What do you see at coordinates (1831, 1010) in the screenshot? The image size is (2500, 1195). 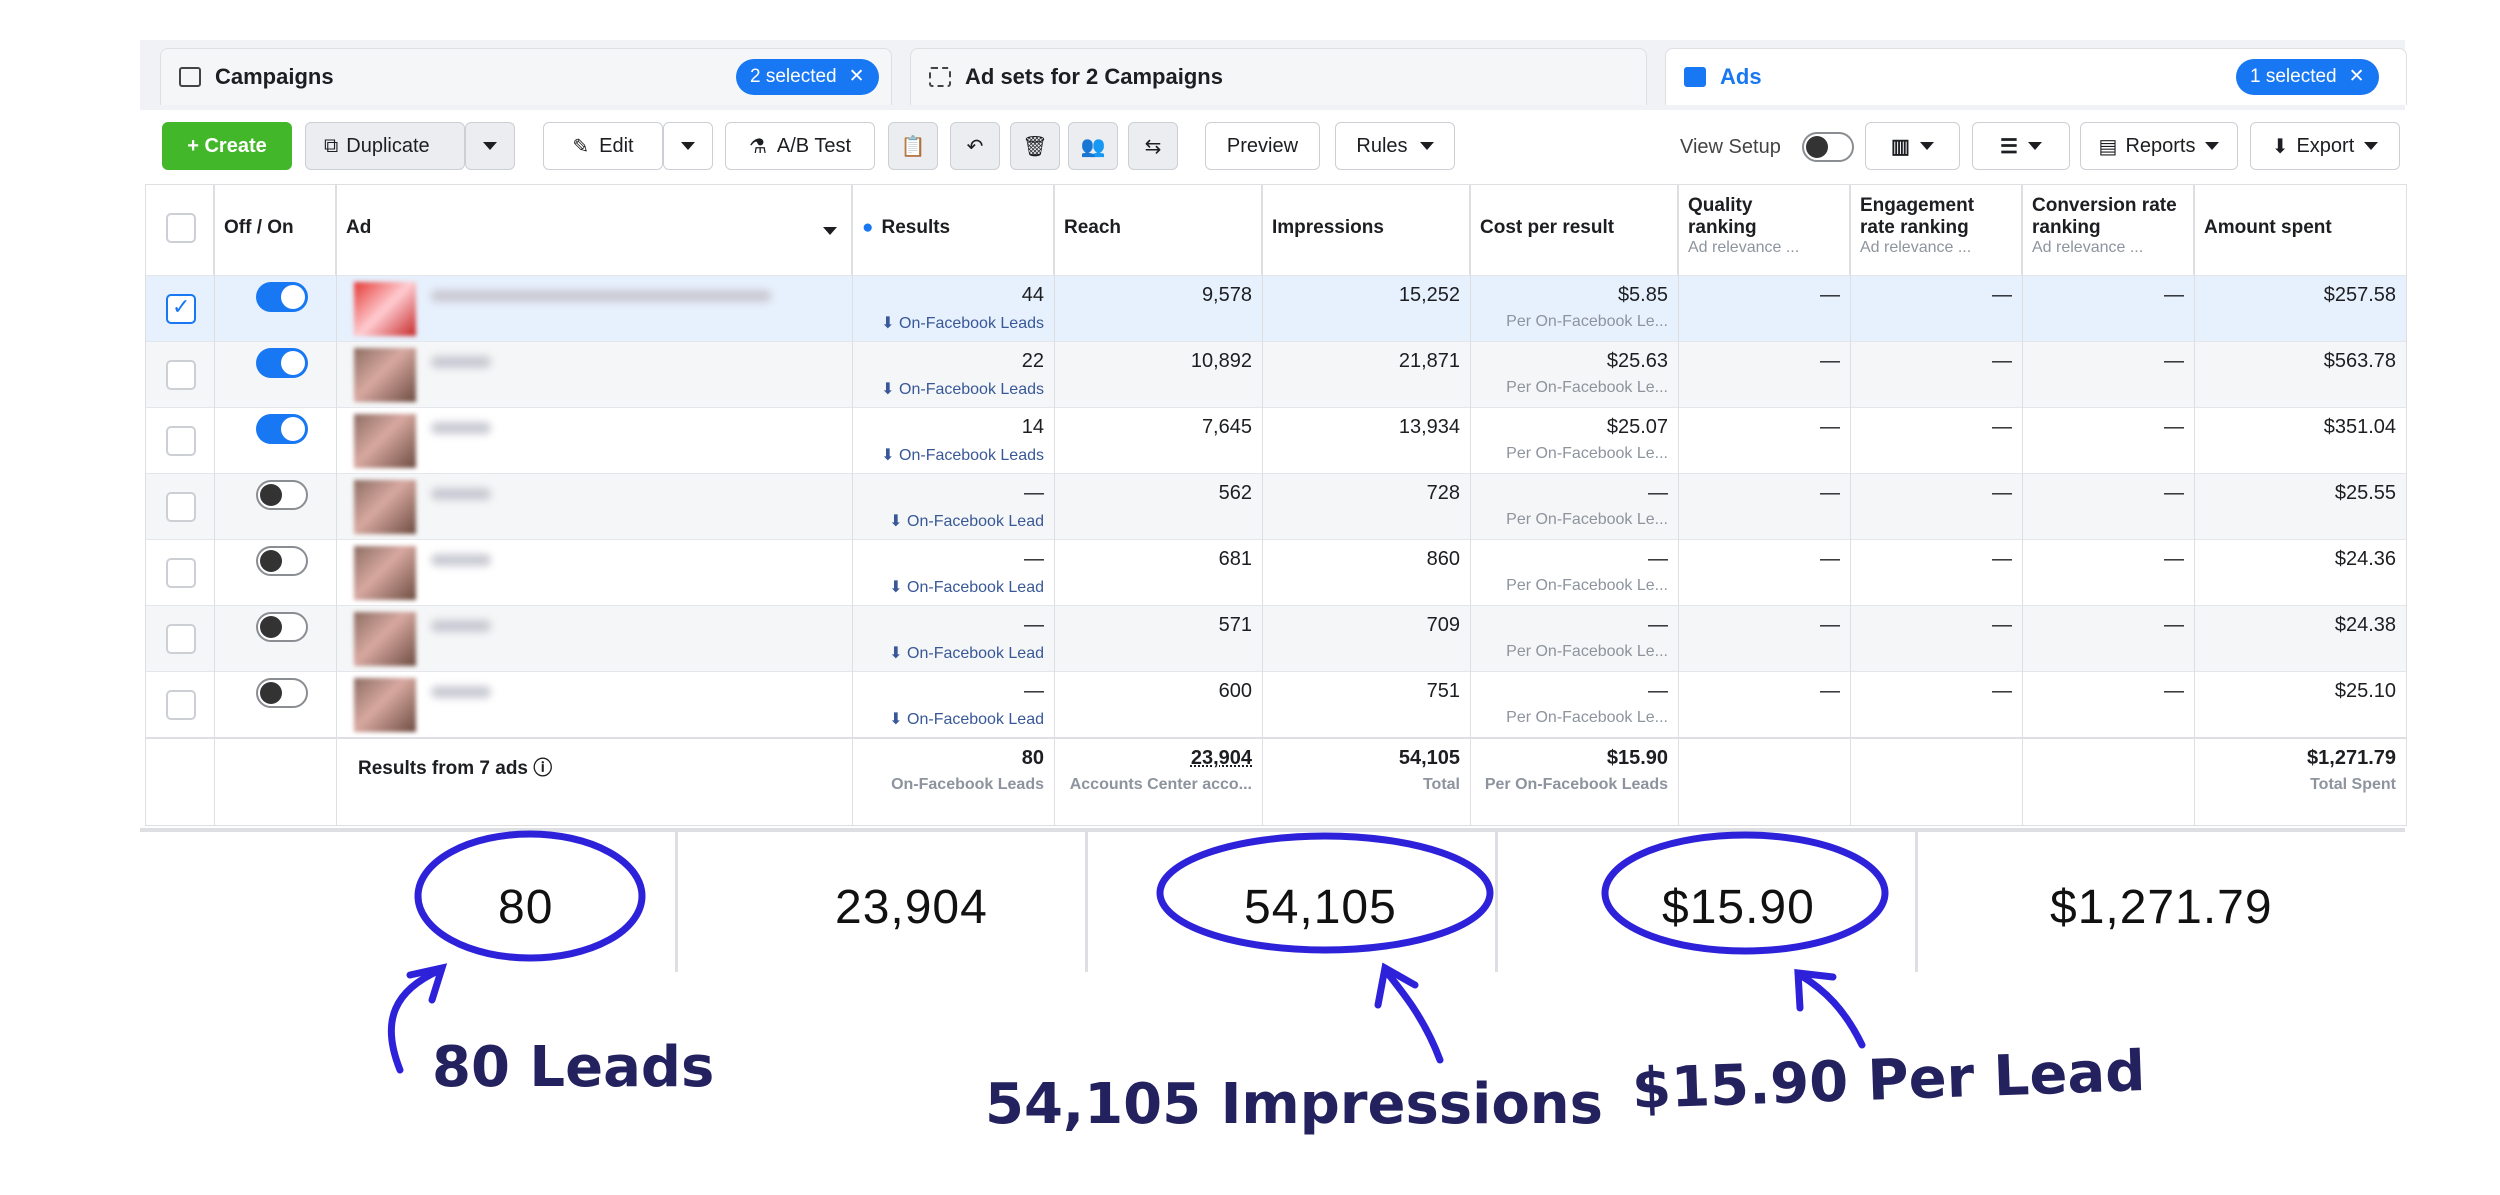 I see `arrow-cost` at bounding box center [1831, 1010].